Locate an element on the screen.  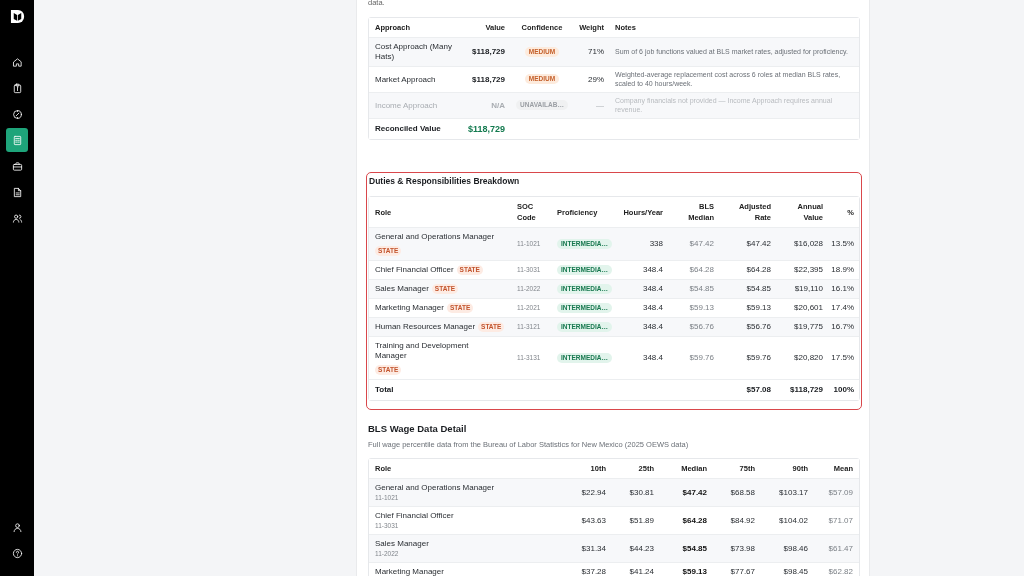
table-cell: $44.23 is located at coordinates (636, 548).